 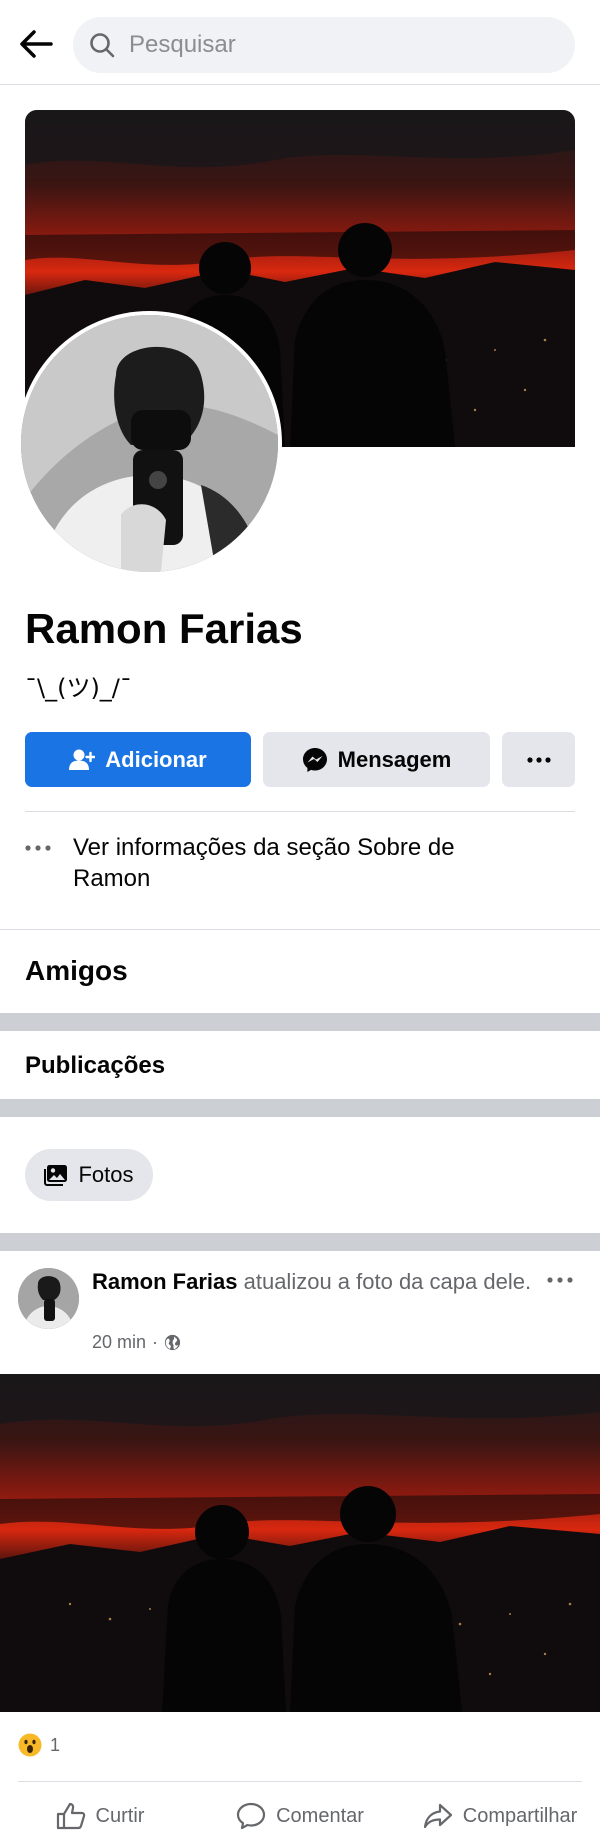 I want to click on share-icon, so click(x=438, y=1816).